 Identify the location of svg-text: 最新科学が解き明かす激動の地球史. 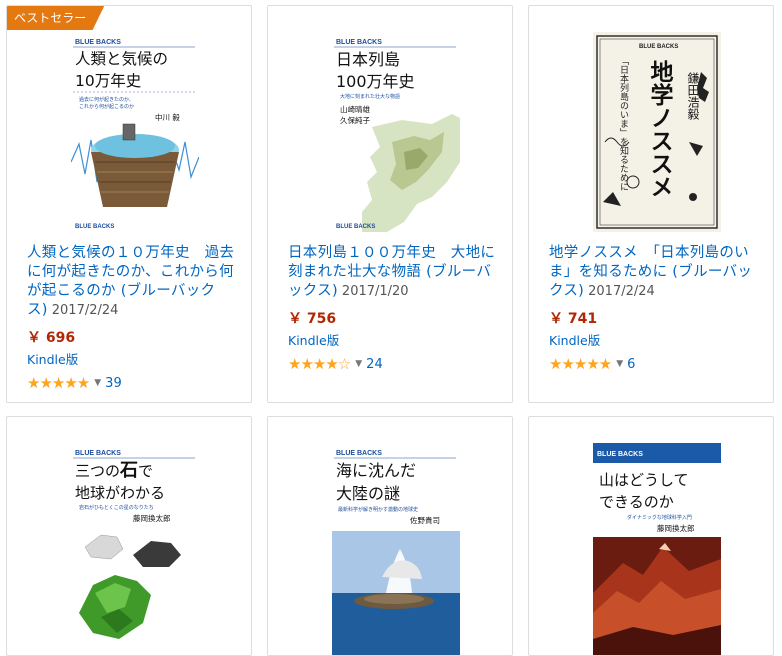
(378, 509).